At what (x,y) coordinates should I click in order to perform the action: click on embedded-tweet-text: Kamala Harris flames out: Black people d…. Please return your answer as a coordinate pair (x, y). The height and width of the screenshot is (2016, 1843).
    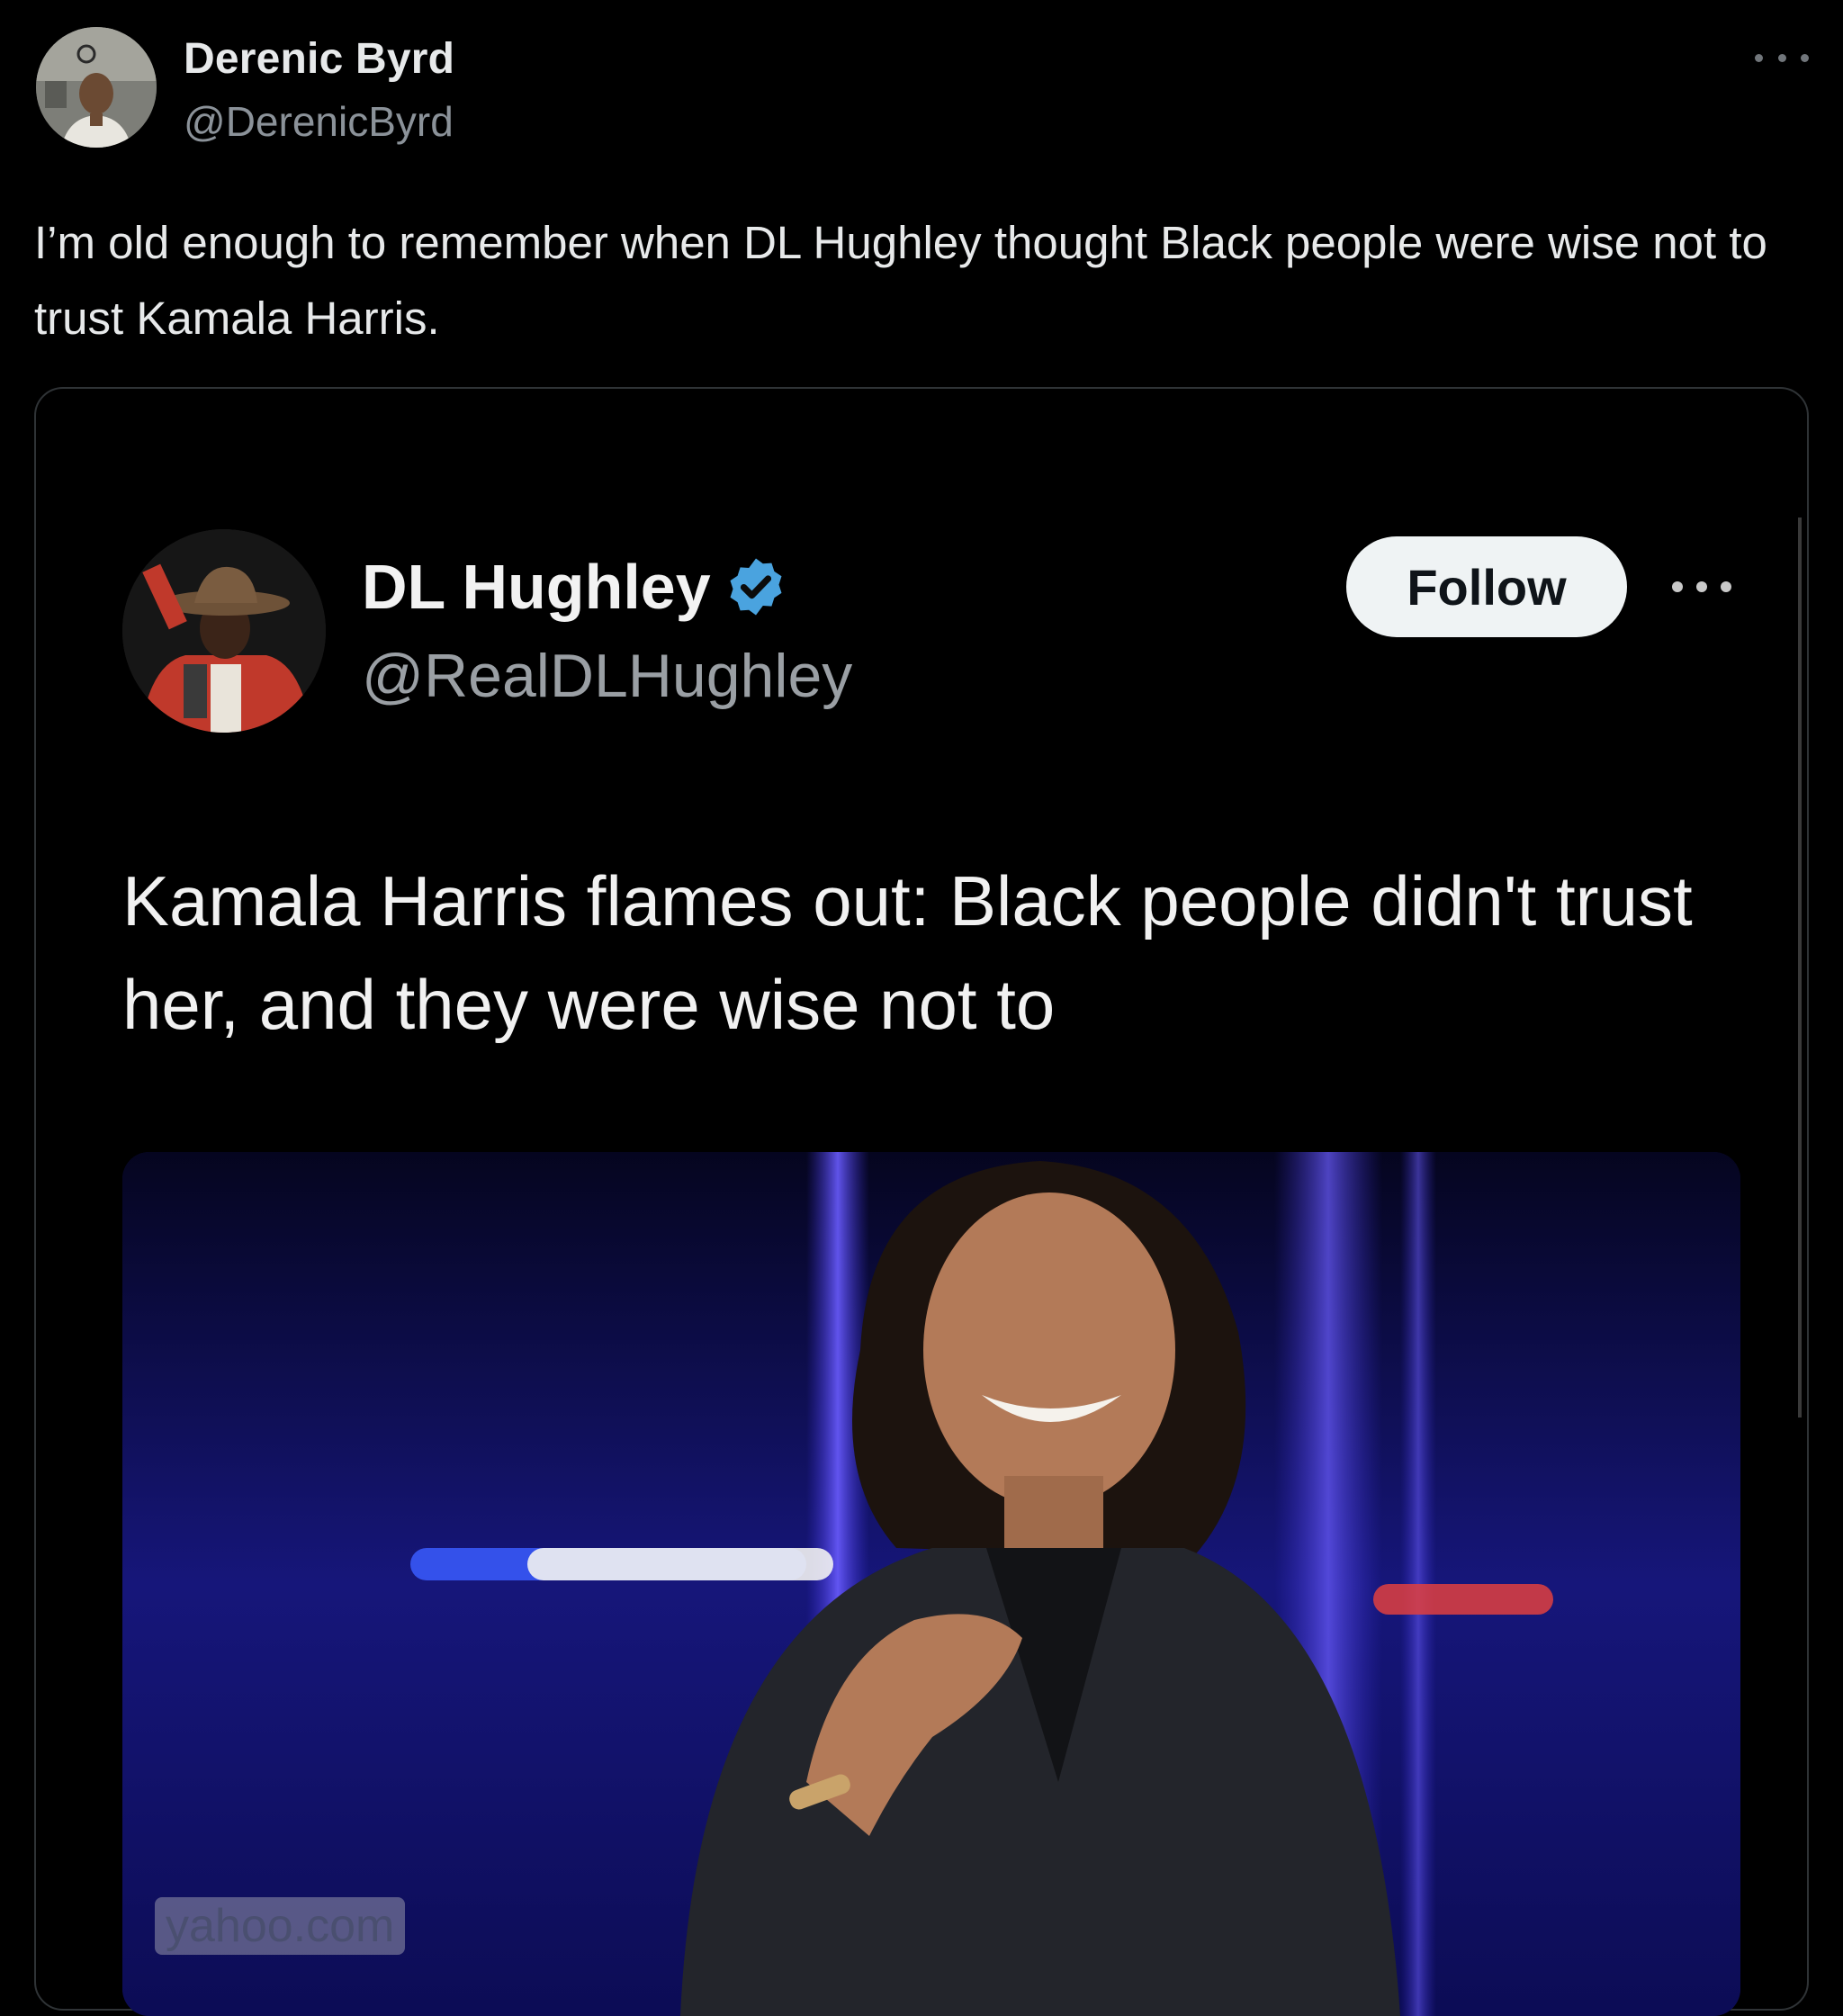
    Looking at the image, I should click on (907, 953).